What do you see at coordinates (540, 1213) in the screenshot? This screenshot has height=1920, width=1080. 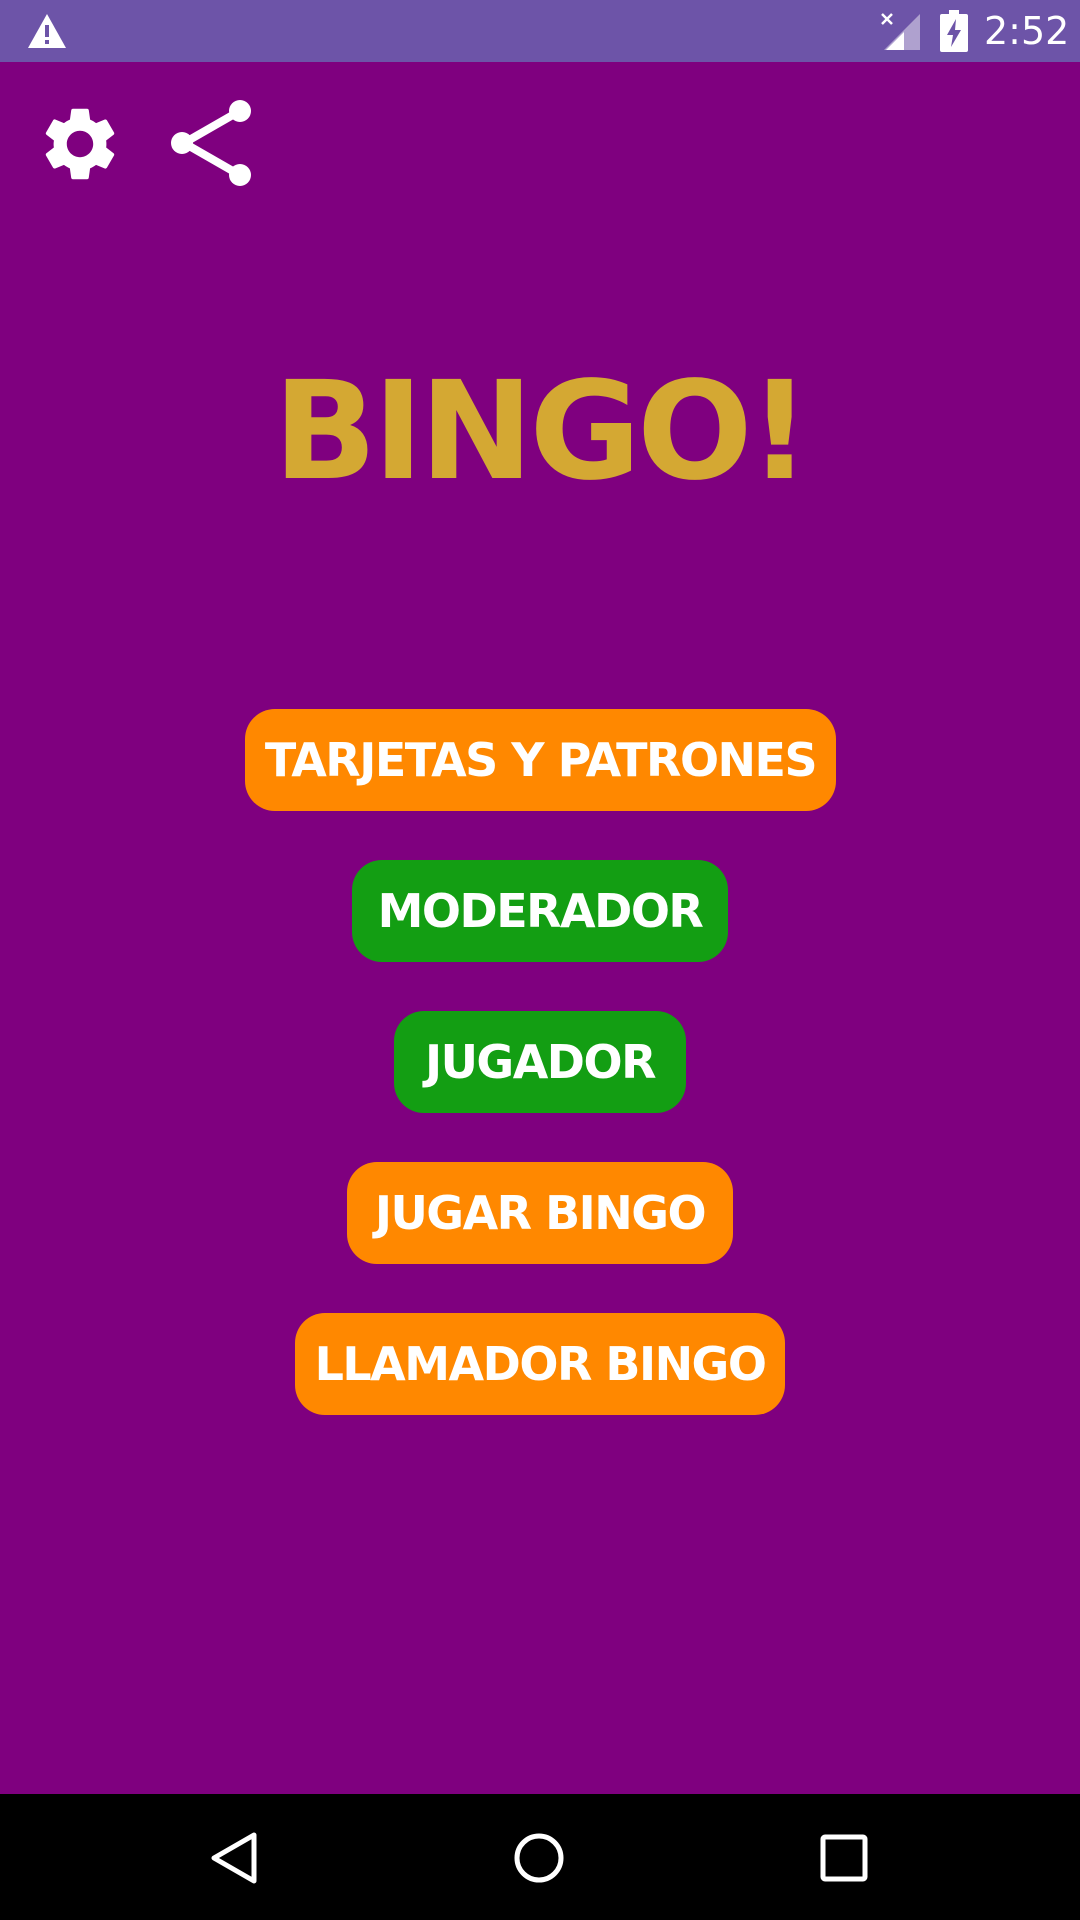 I see `jugar-bingo-button: JUGAR BINGO` at bounding box center [540, 1213].